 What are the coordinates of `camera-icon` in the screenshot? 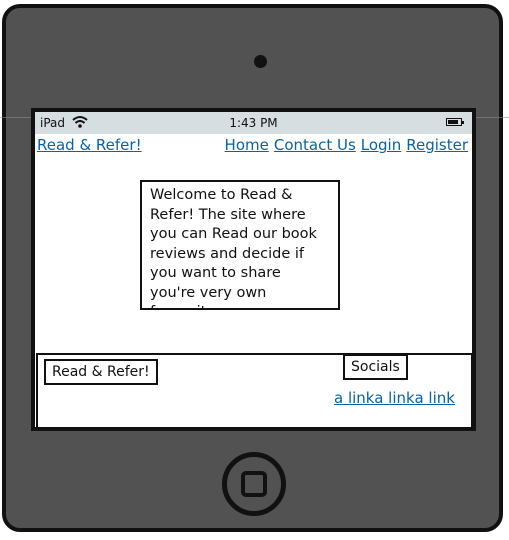 It's located at (260, 61).